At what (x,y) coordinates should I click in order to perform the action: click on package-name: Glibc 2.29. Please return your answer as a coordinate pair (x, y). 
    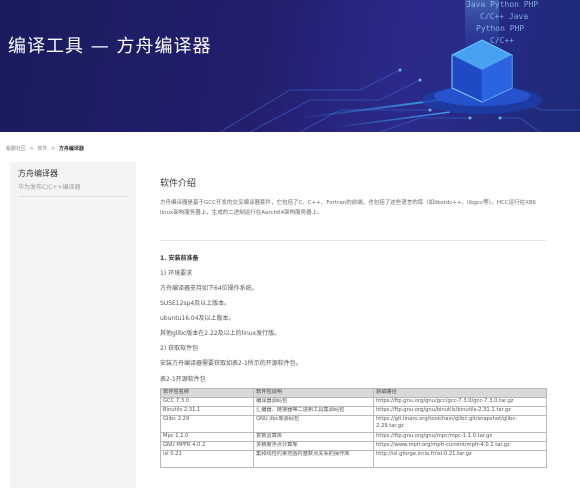
    Looking at the image, I should click on (207, 424).